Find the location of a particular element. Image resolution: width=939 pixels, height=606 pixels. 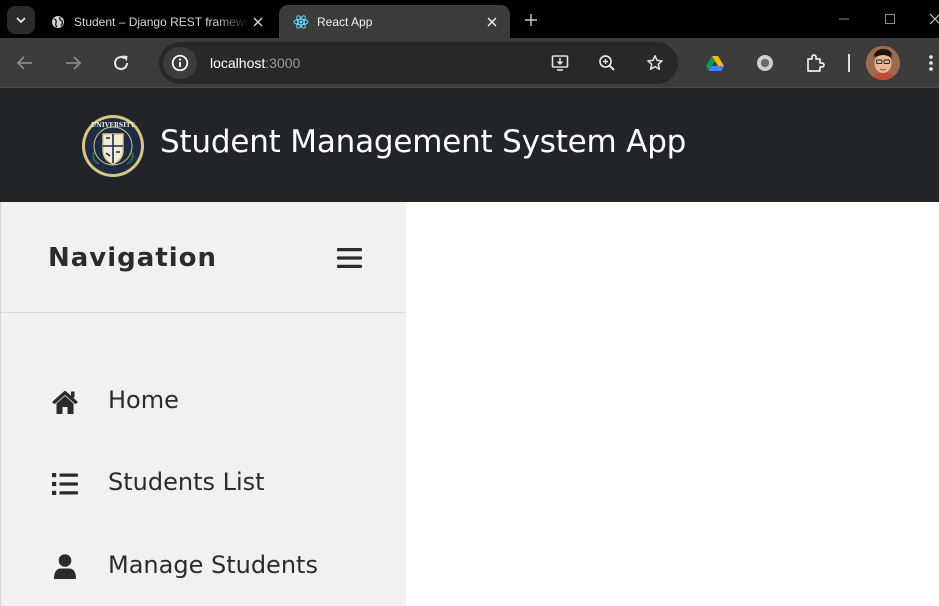

extensions-button is located at coordinates (815, 63).